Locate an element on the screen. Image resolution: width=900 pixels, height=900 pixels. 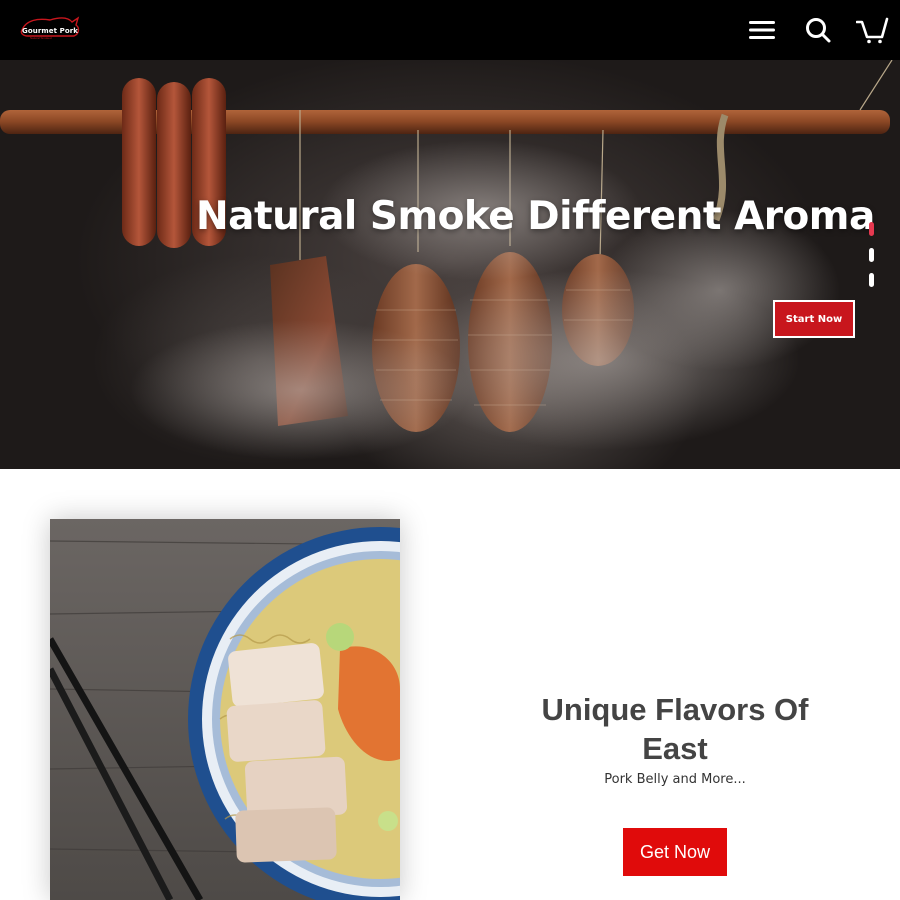
feature-title: Unique Flavors Of East is located at coordinates (675, 729).